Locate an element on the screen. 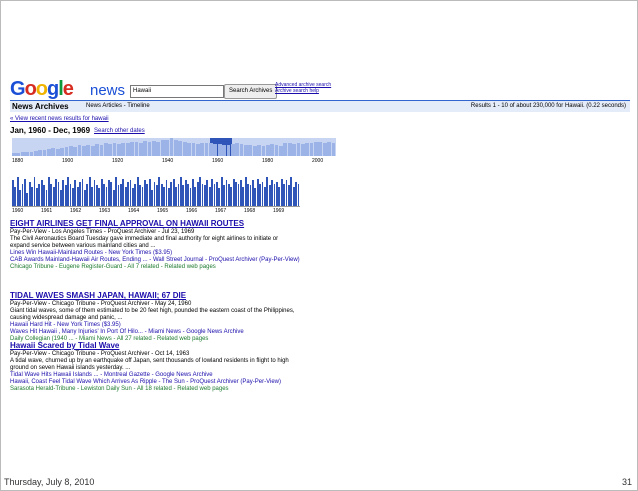 Image resolution: width=638 pixels, height=491 pixels. archive-search-help-link: Archive search help is located at coordinates (303, 91).